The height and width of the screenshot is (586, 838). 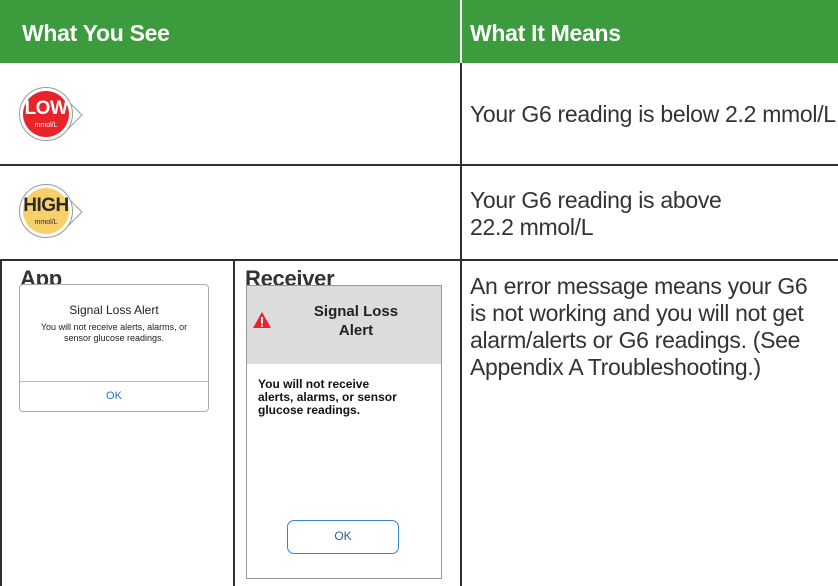 I want to click on error-meaning-line: Appendix A Troubleshooting.), so click(x=615, y=367).